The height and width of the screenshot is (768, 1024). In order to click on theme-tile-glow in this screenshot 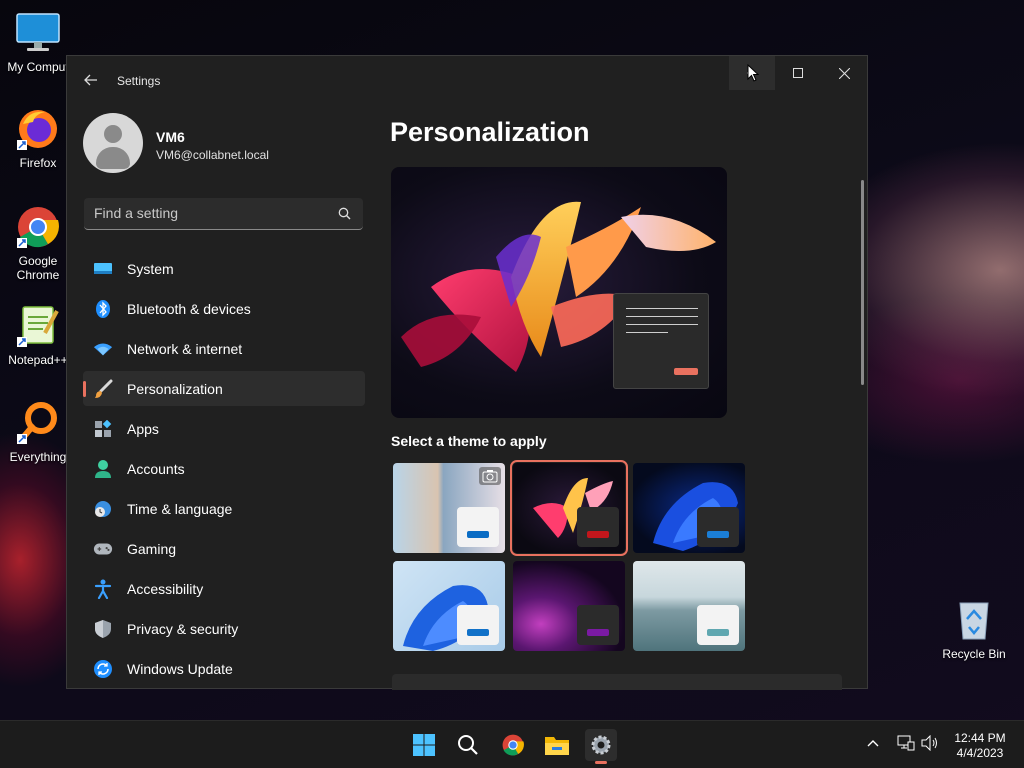, I will do `click(569, 508)`.